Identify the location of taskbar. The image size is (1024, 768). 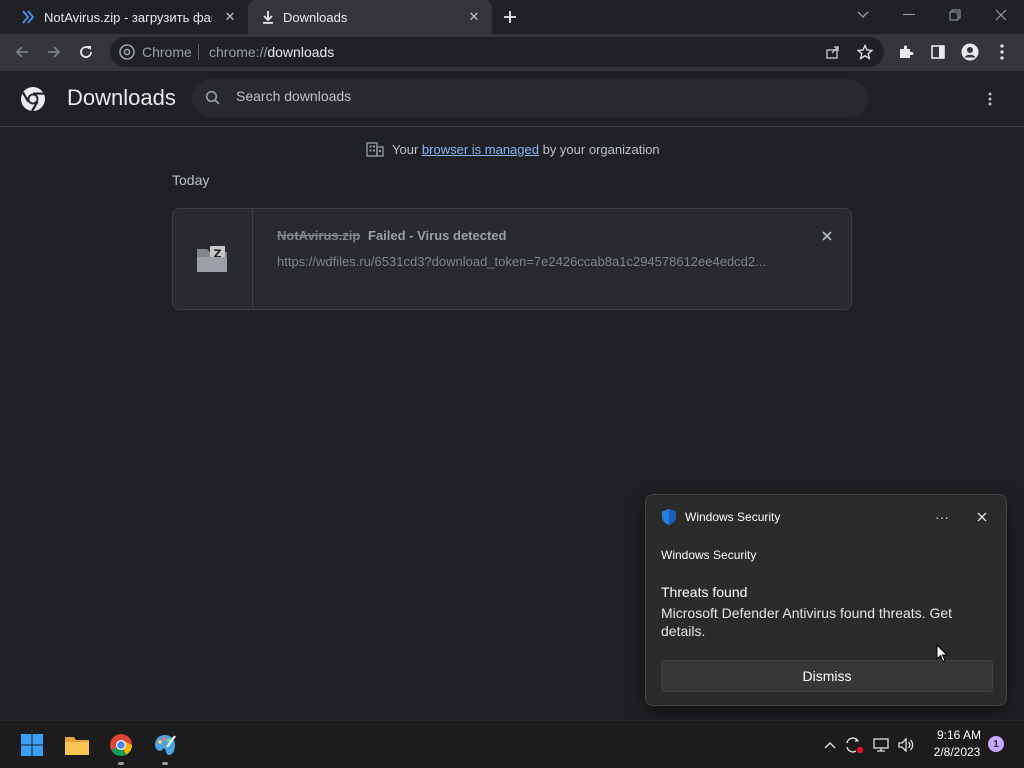
(512, 744).